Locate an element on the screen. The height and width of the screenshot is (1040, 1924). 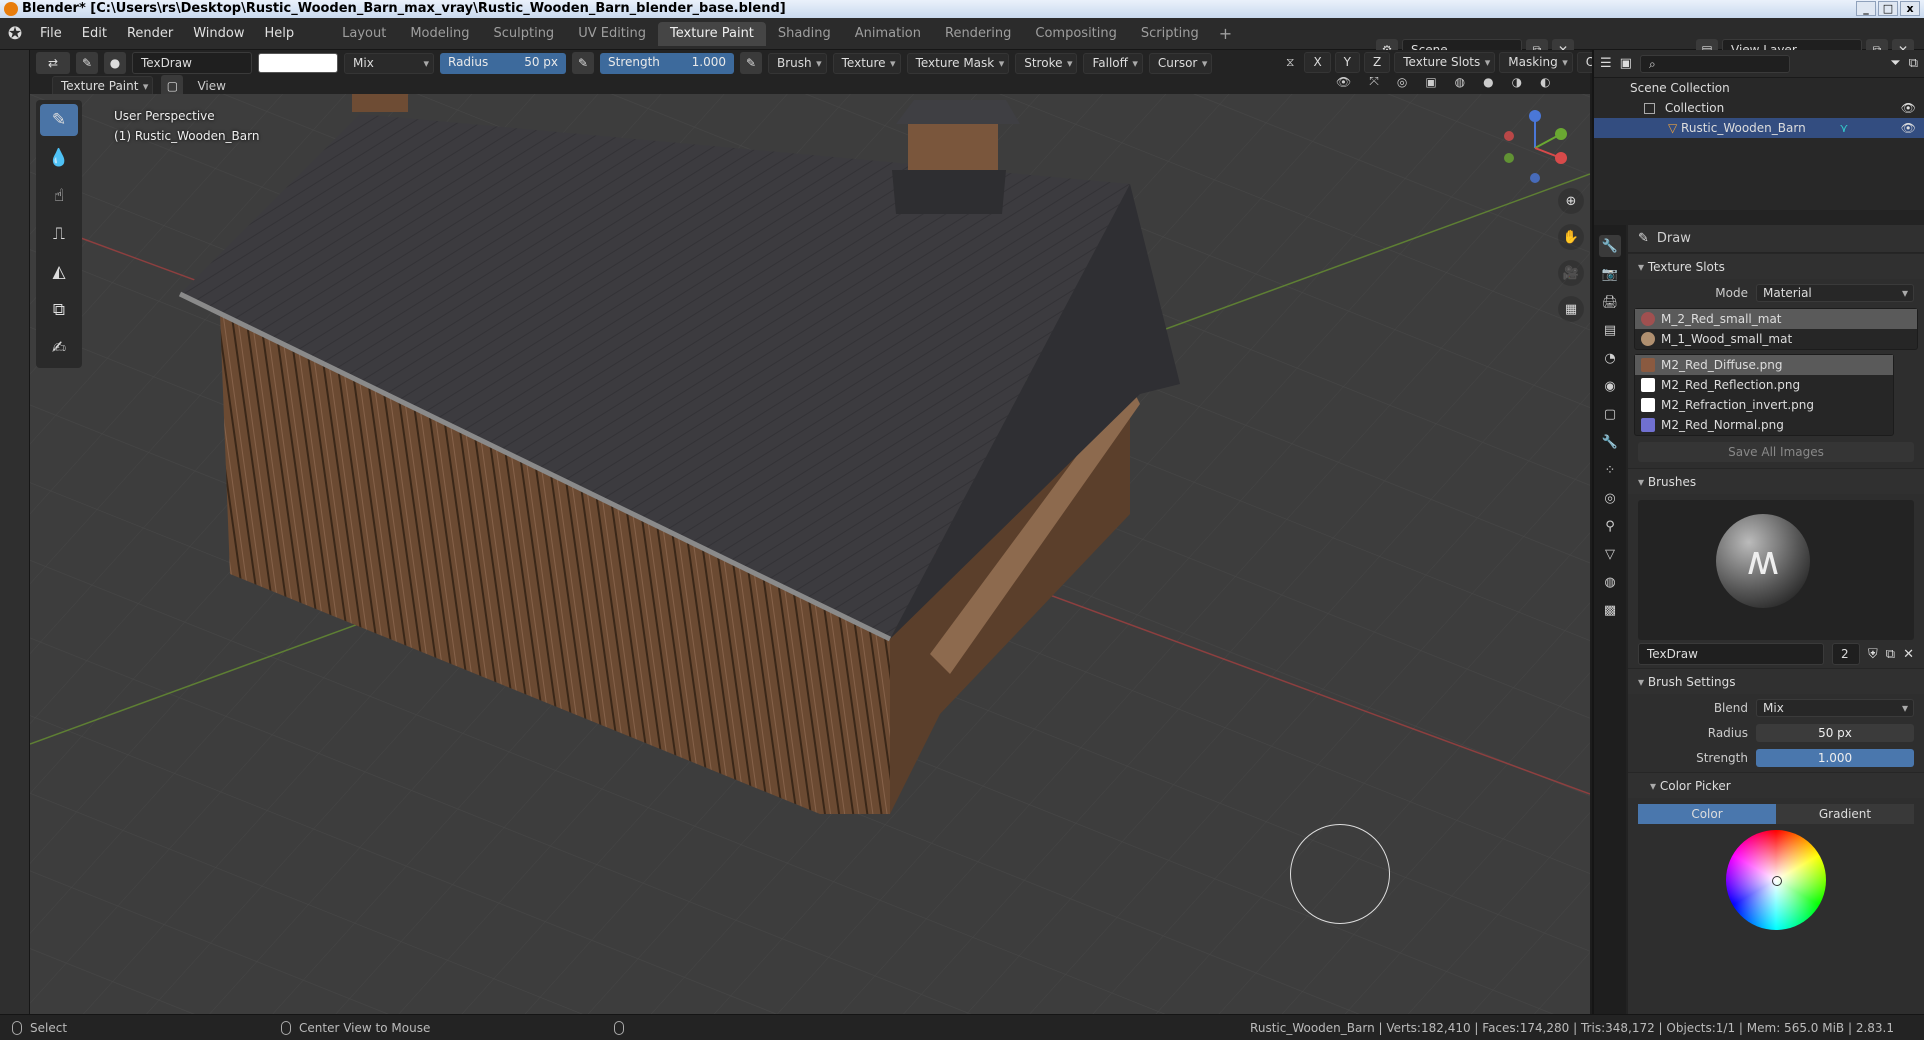
fill-tool-icon: ◭ is located at coordinates (59, 272).